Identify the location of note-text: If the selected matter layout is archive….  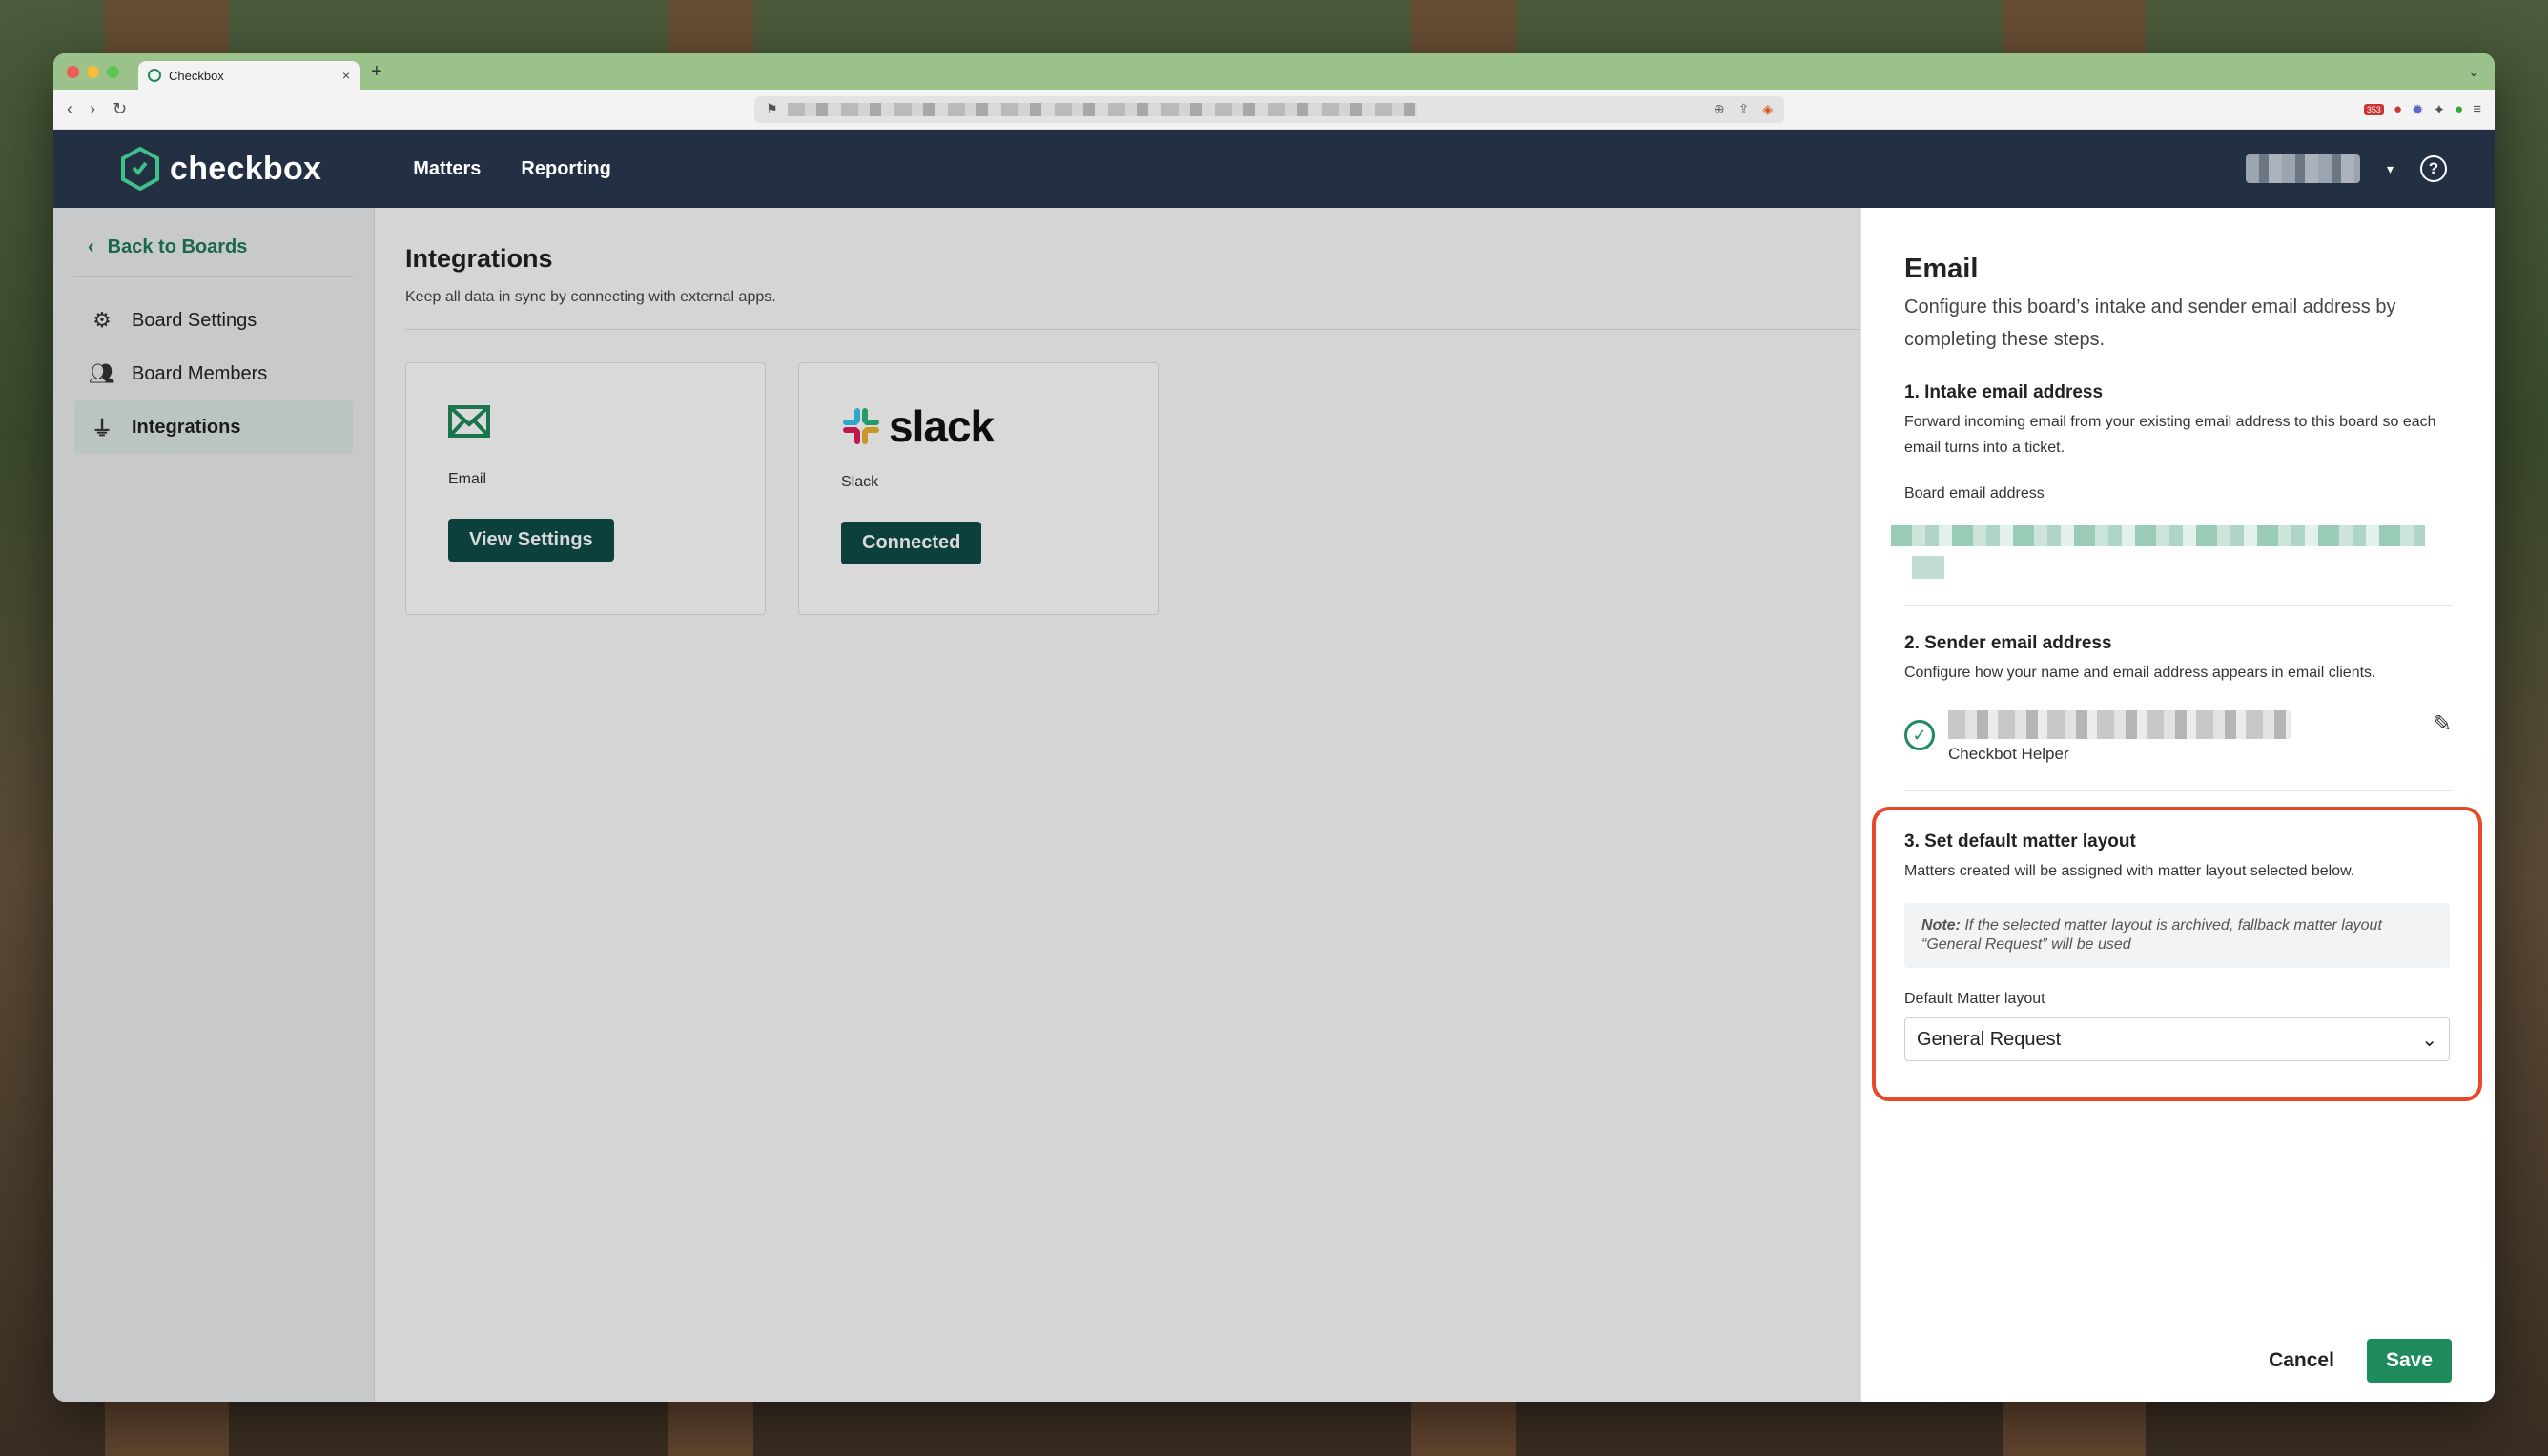
(2151, 935).